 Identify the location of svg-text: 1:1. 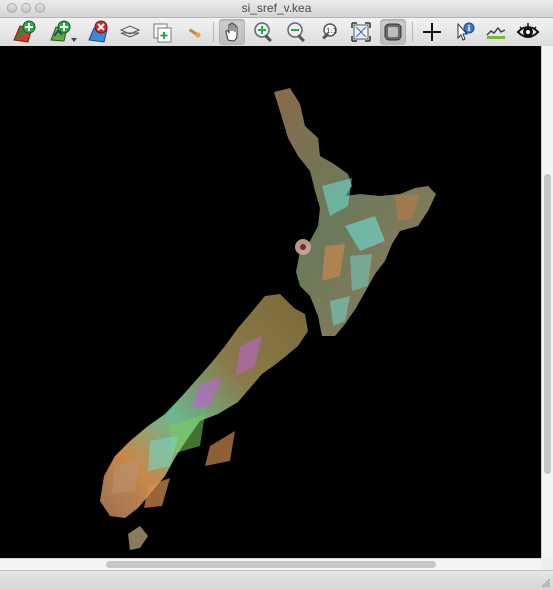
(331, 31).